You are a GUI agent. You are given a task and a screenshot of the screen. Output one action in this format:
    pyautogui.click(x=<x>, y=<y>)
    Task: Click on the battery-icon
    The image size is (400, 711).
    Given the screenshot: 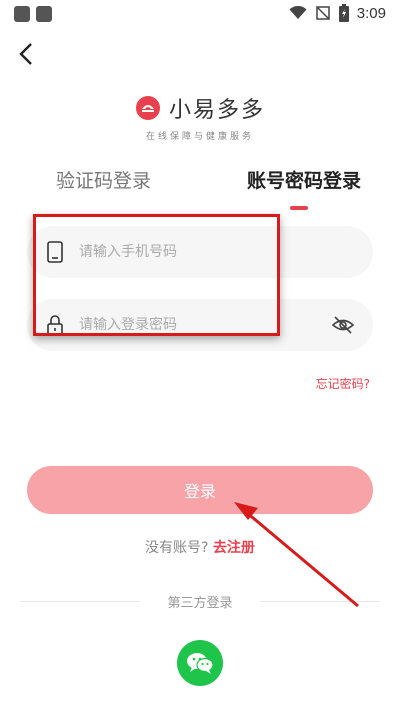 What is the action you would take?
    pyautogui.click(x=343, y=13)
    